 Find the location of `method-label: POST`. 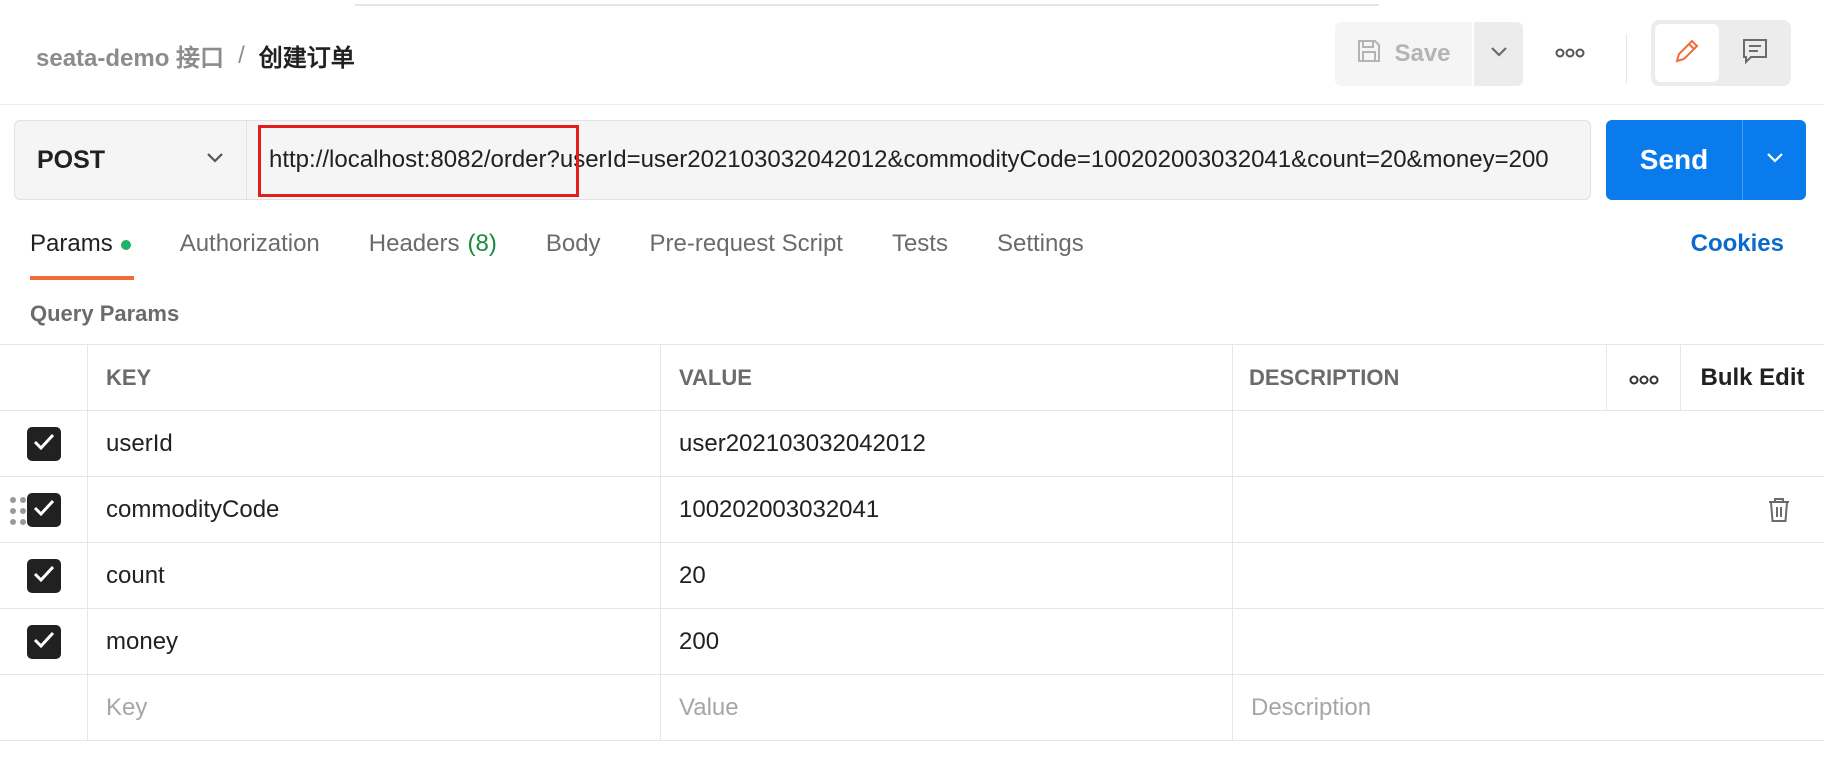

method-label: POST is located at coordinates (71, 159).